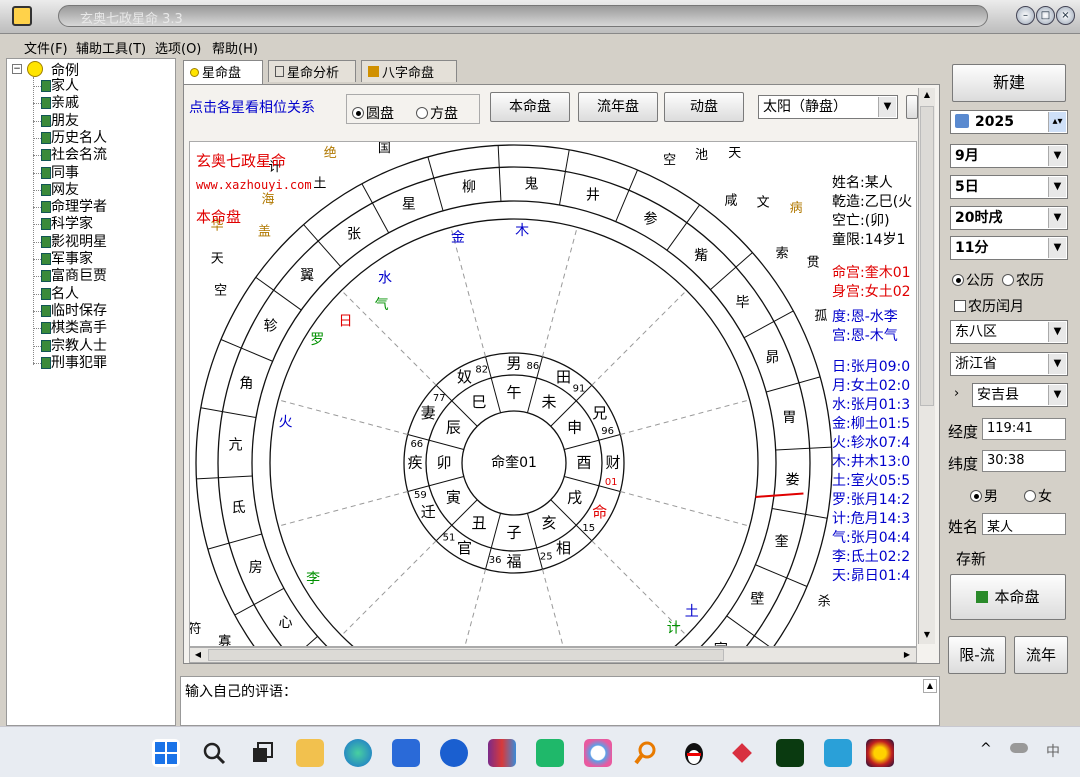  I want to click on vertical-scrollbar: ▲ ▼, so click(926, 366).